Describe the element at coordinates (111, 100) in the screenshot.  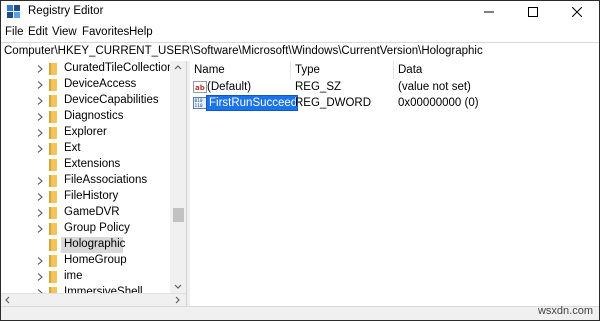
I see `tree-item-label: DeviceCapabilities` at that location.